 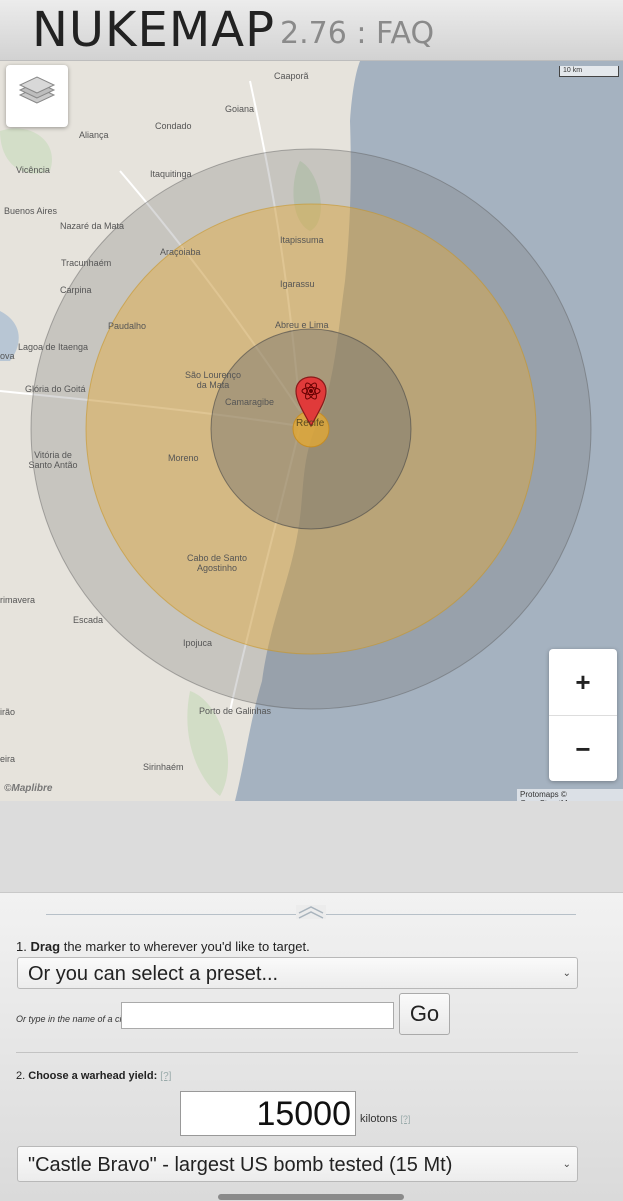 I want to click on yield-unit-label: kilotons, so click(x=379, y=1119).